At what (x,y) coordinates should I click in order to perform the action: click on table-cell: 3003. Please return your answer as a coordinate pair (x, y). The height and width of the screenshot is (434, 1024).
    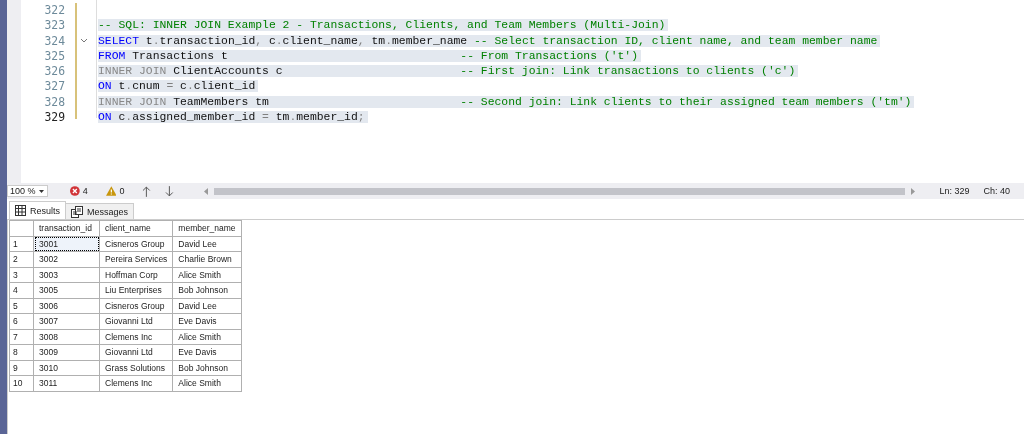
    Looking at the image, I should click on (66, 275).